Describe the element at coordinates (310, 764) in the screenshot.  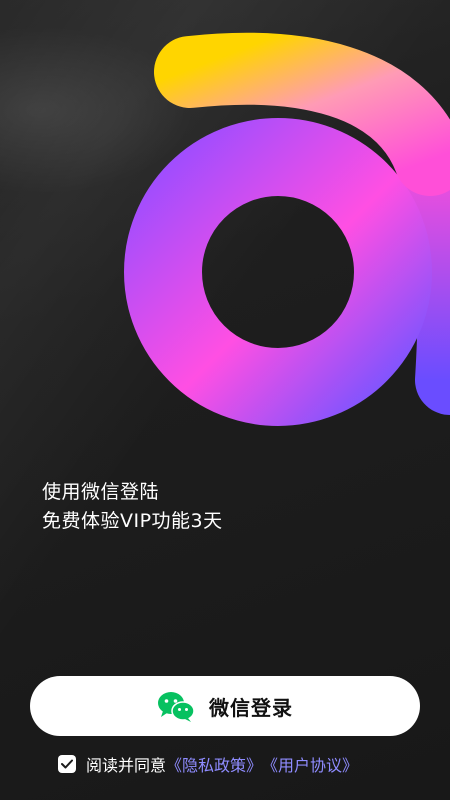
I see `user-agreement-link: 《用户协议》` at that location.